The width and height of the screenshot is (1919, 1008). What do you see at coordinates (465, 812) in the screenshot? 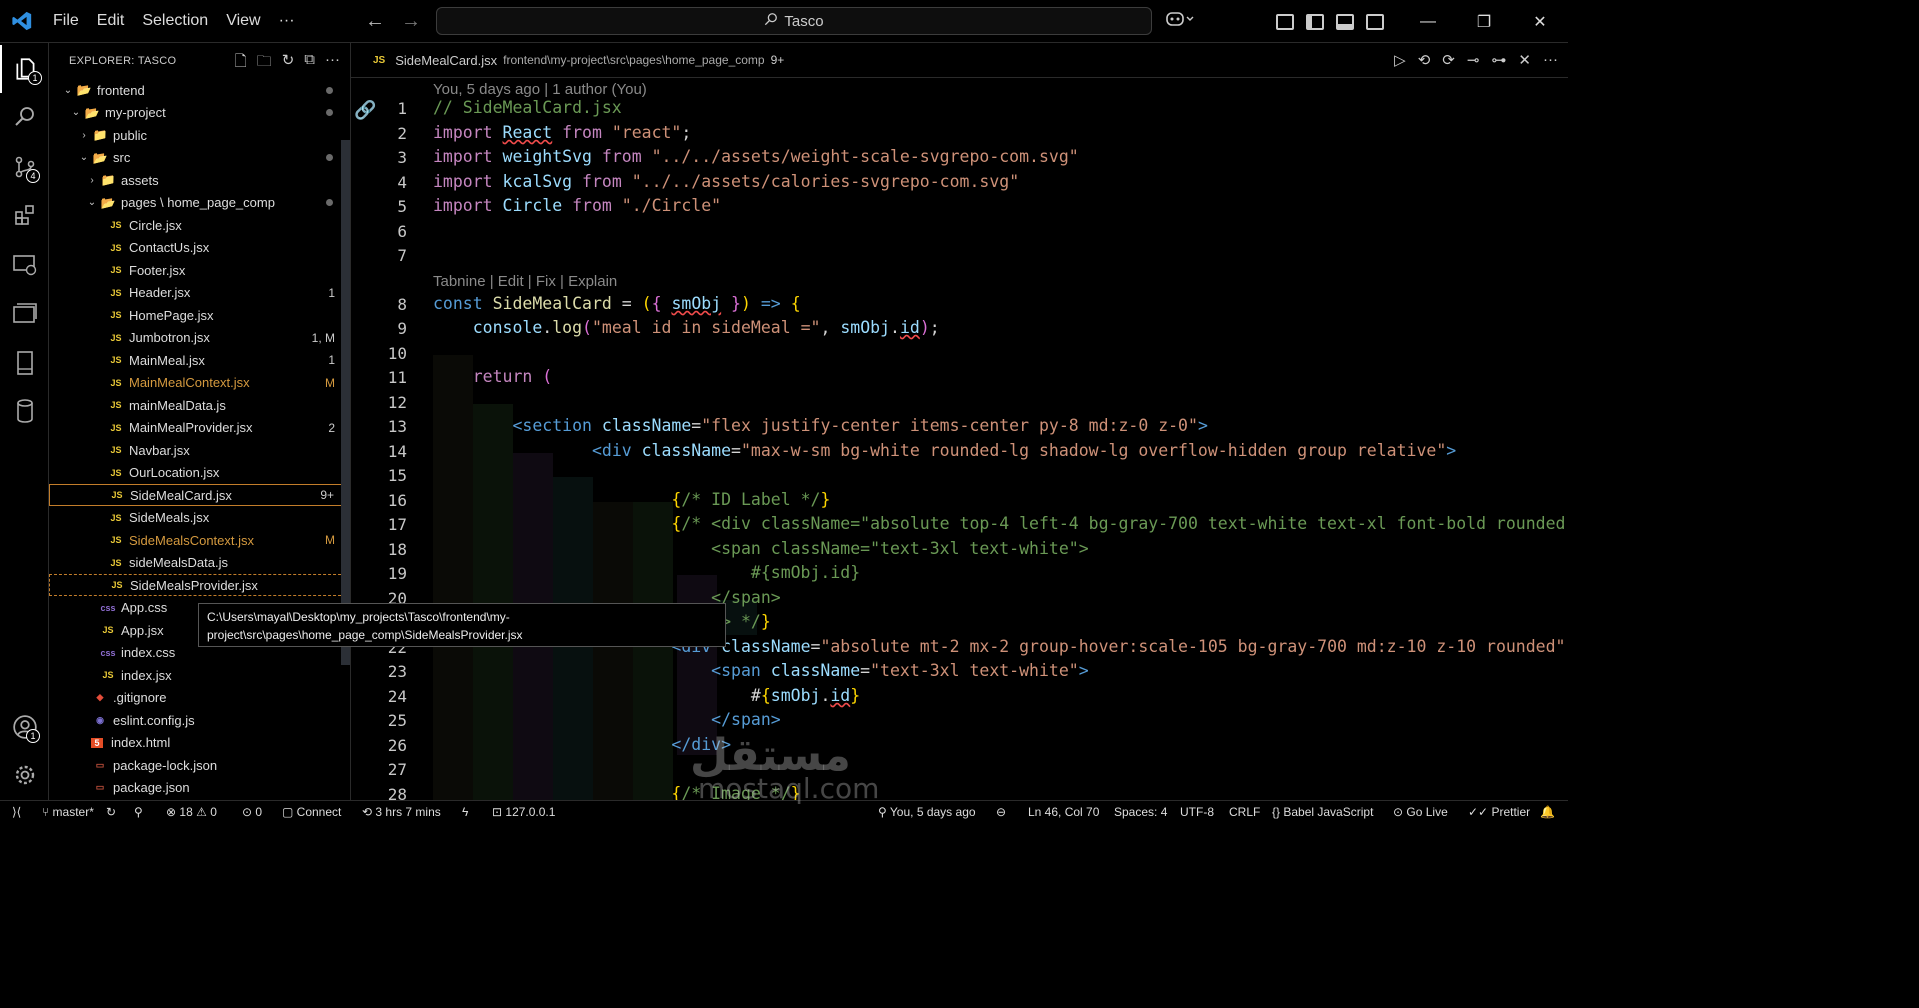
I see `lightning-icon: ϟ` at bounding box center [465, 812].